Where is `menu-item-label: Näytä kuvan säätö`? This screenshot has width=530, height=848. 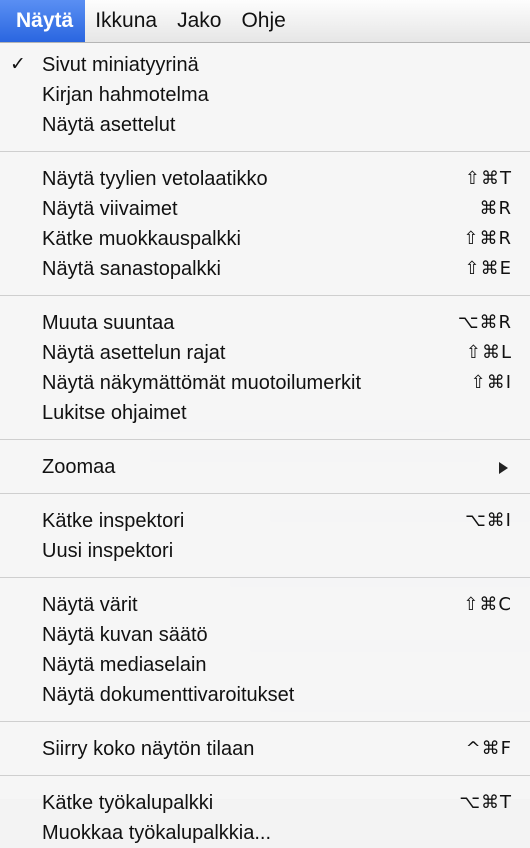 menu-item-label: Näytä kuvan säätö is located at coordinates (125, 635).